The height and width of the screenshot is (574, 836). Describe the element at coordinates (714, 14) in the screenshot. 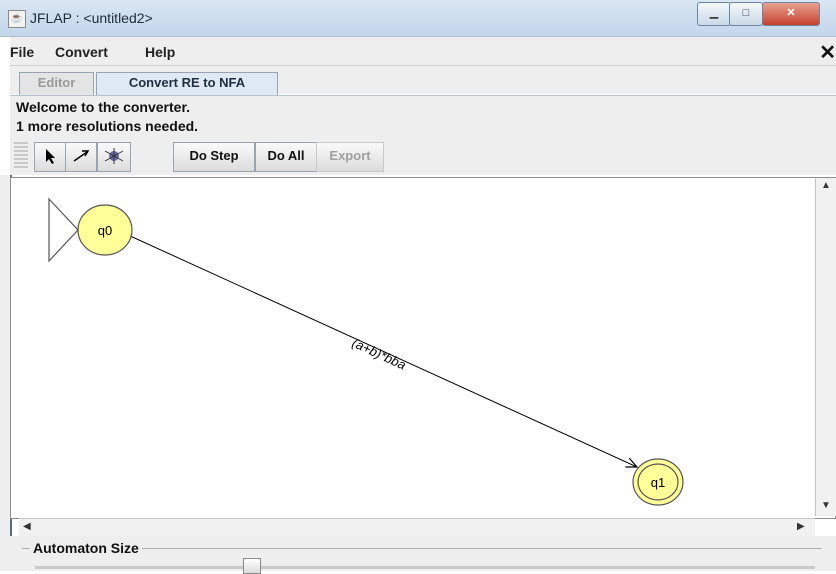

I see `minimize-button: ▁` at that location.